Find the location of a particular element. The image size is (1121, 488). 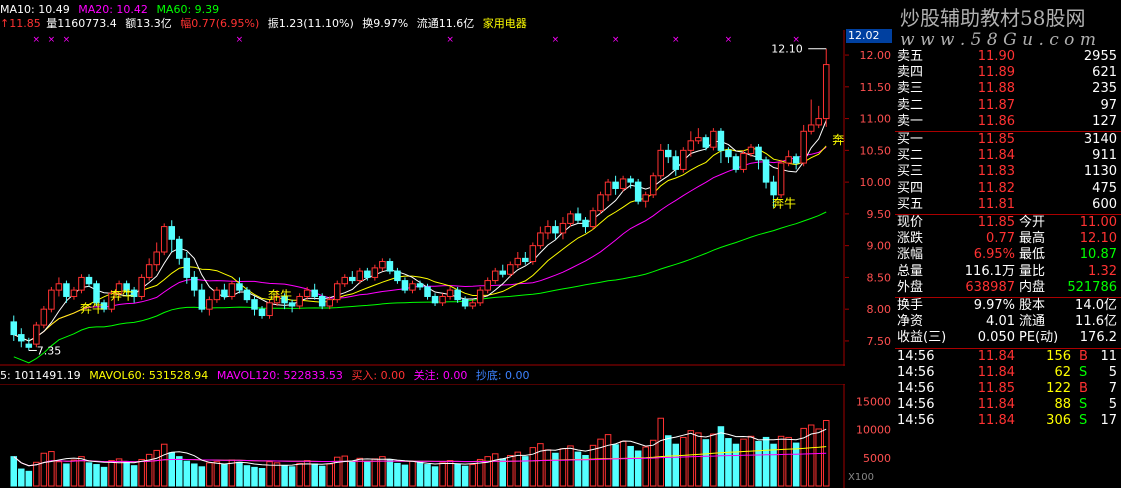

price-tick-label: 9.50 is located at coordinates (879, 214).